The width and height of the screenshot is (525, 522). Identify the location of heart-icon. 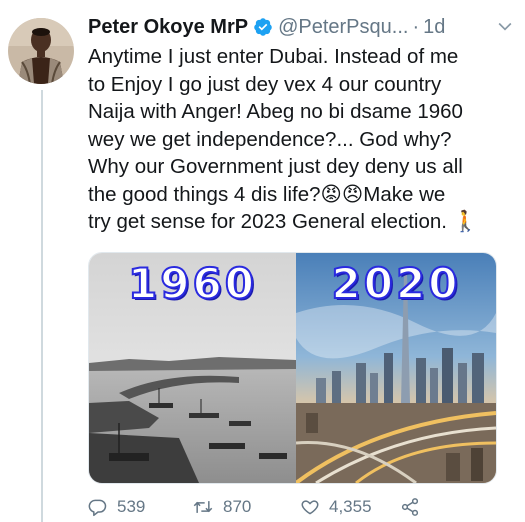
(310, 507).